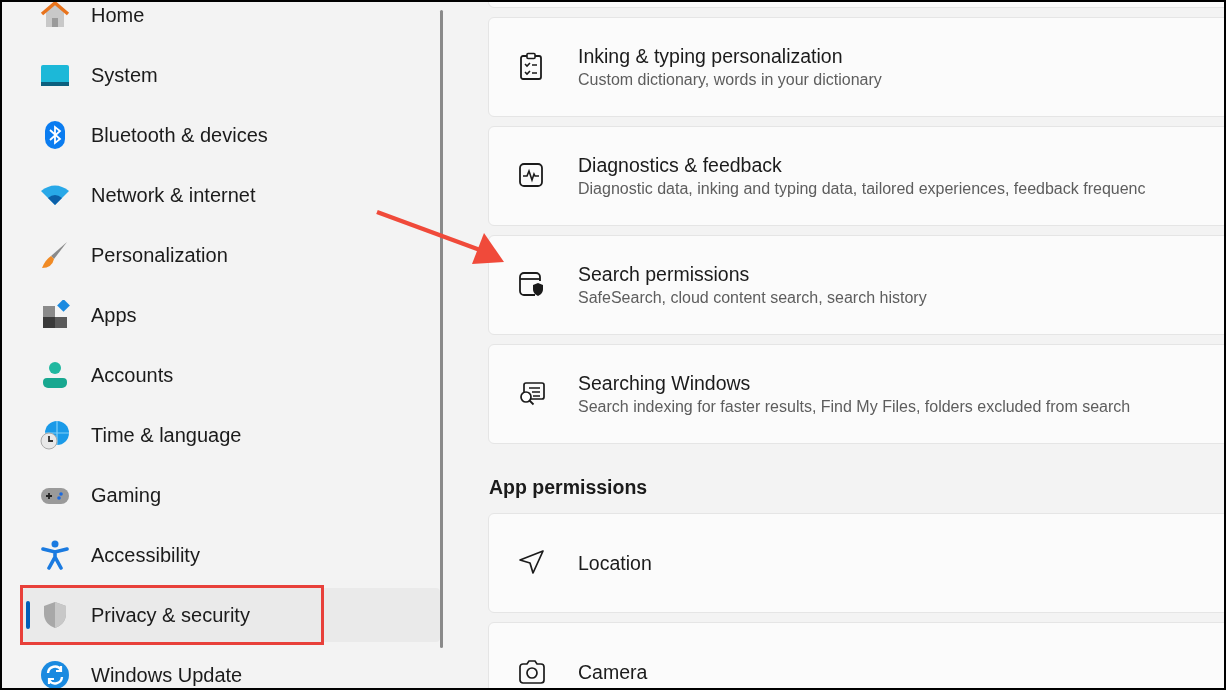  What do you see at coordinates (615, 563) in the screenshot?
I see `card-title: Location` at bounding box center [615, 563].